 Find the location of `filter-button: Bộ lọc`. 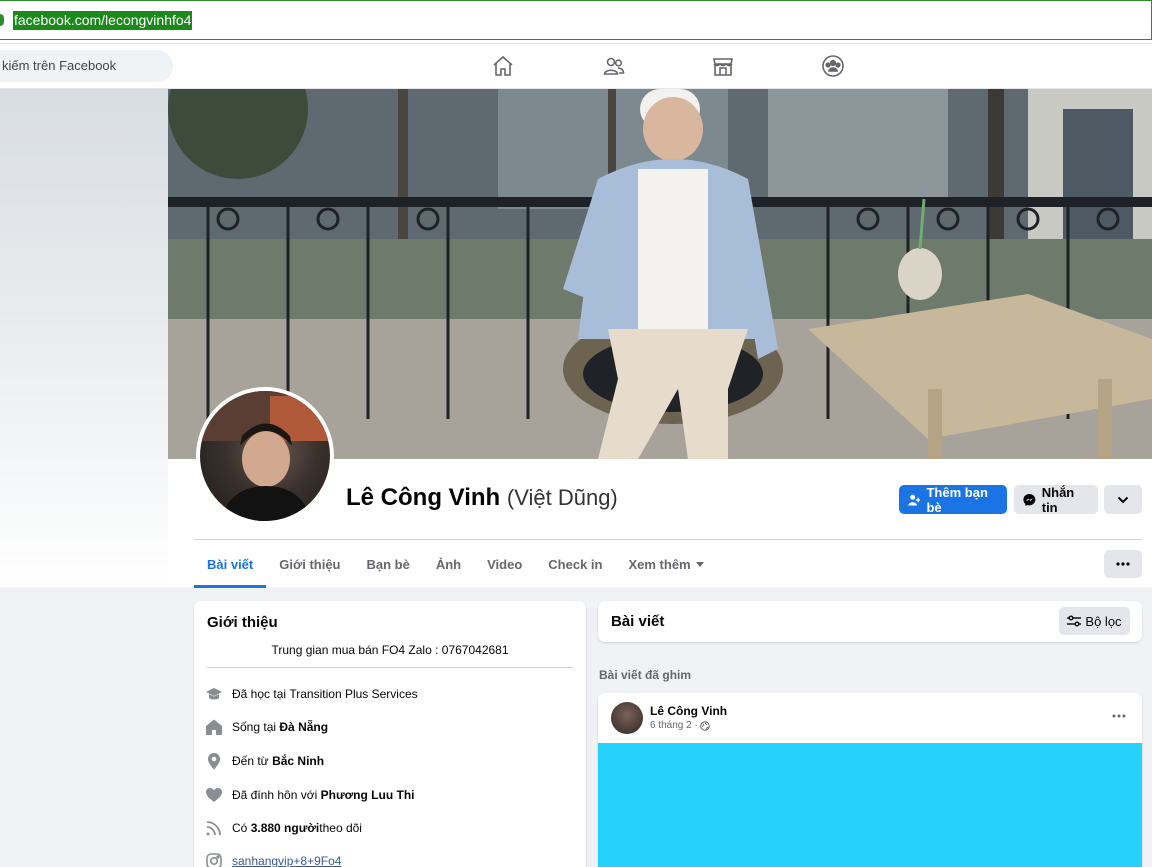

filter-button: Bộ lọc is located at coordinates (1094, 621).